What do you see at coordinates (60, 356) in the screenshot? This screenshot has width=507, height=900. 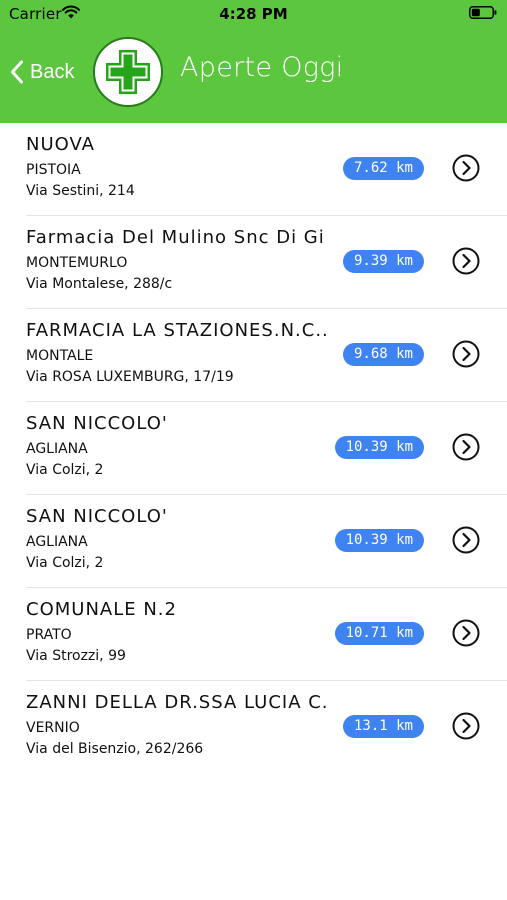 I see `pharmacy-city: MONTALE` at bounding box center [60, 356].